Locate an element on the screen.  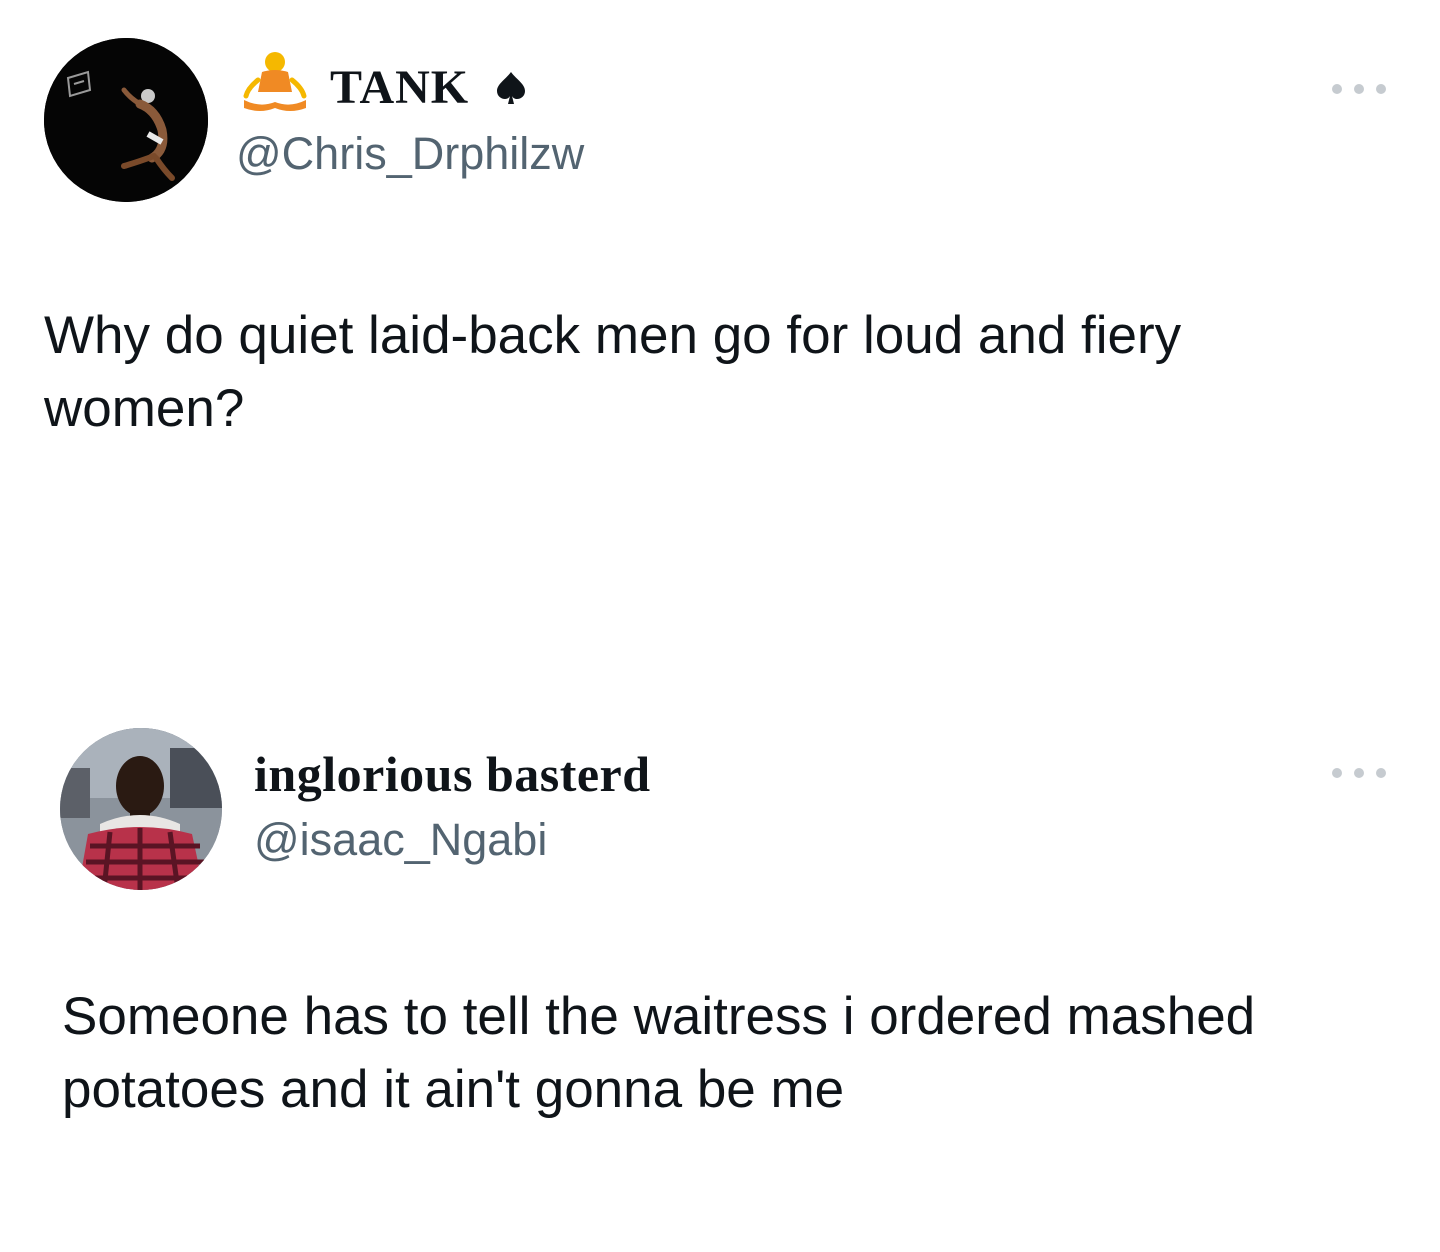
spade-icon is located at coordinates (511, 88).